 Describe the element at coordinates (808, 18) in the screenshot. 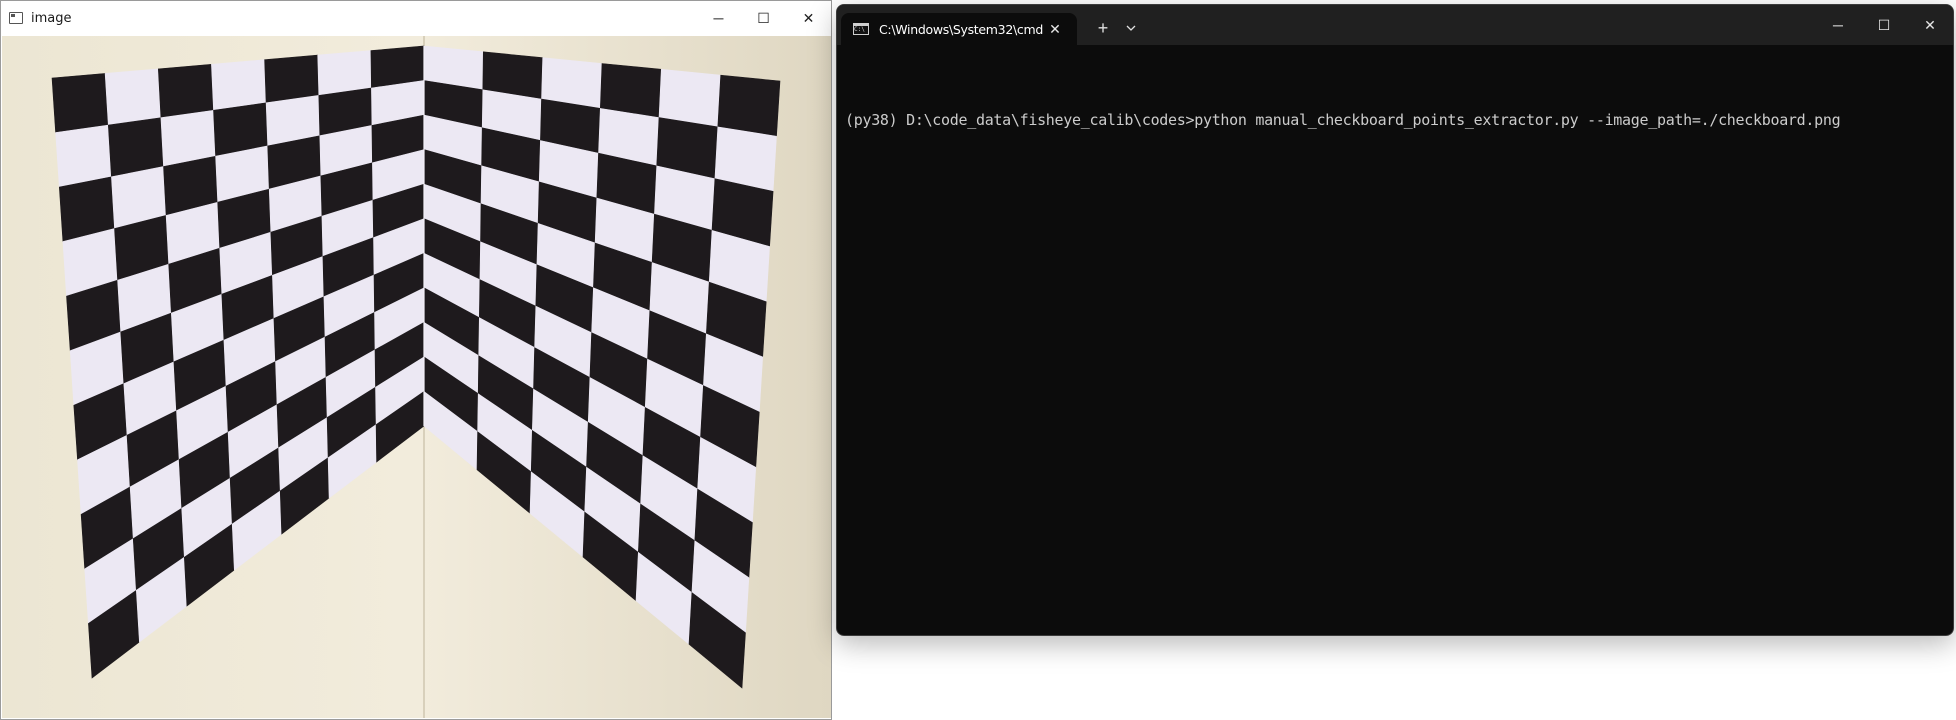

I see `close-button: ✕` at that location.